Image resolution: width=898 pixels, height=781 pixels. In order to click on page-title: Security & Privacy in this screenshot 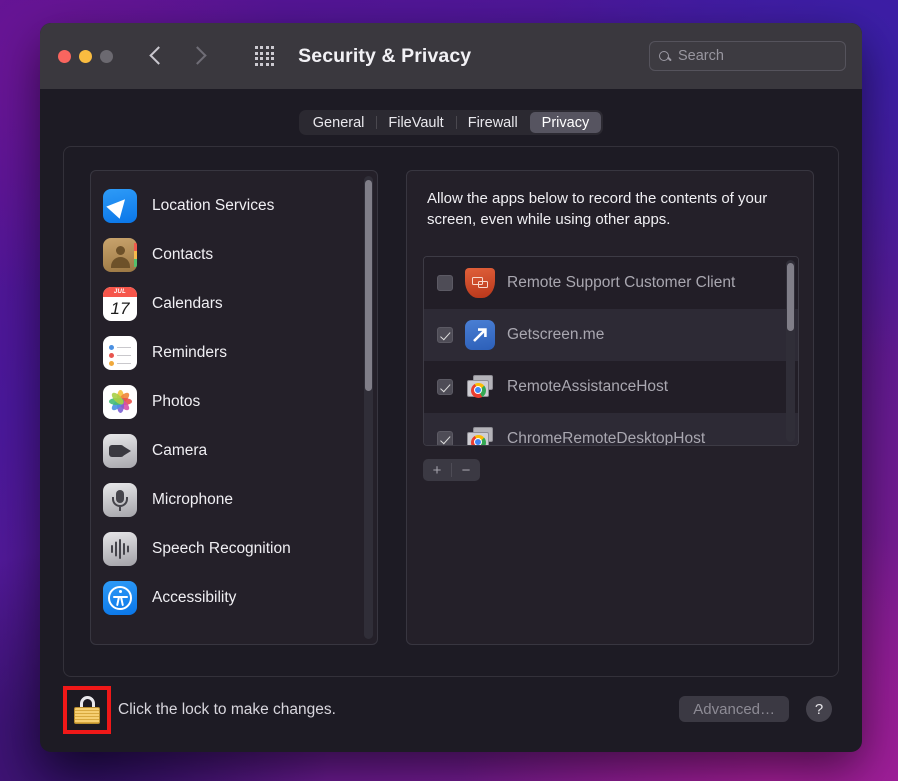, I will do `click(385, 55)`.